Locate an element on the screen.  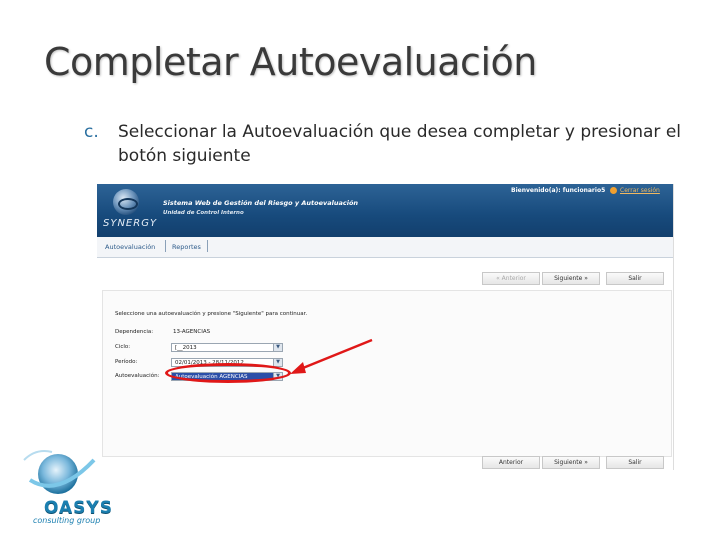
arrow-line is located at coordinates (335, 355).